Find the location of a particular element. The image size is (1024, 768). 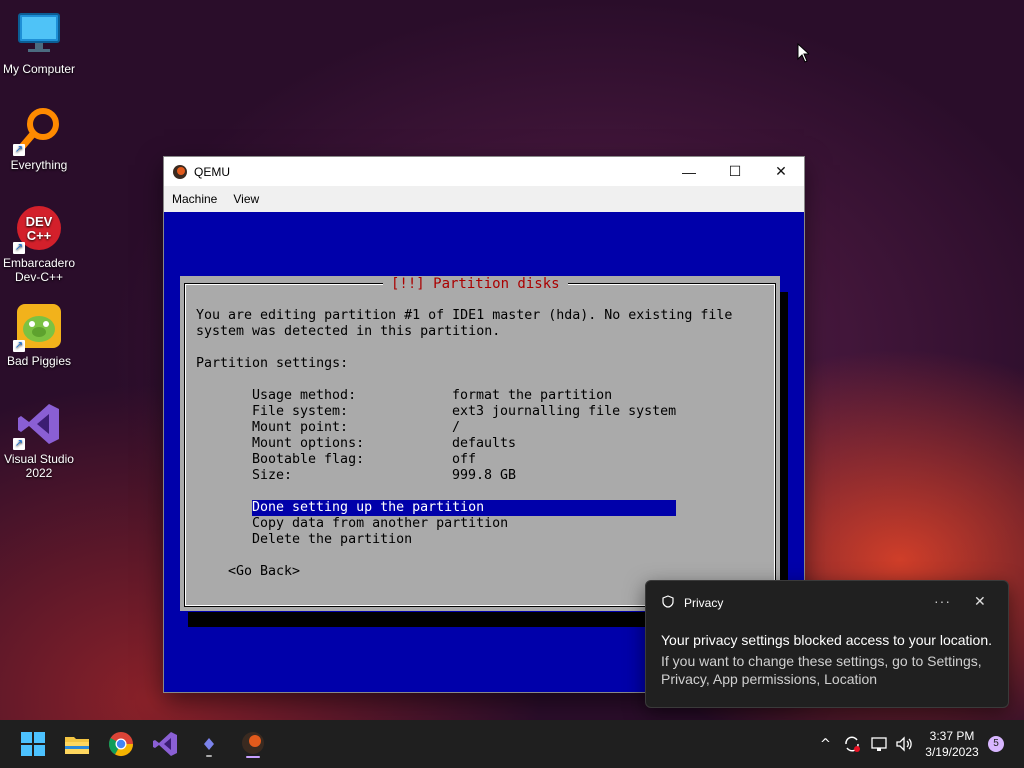

setting-key: Mount options: is located at coordinates (308, 443).